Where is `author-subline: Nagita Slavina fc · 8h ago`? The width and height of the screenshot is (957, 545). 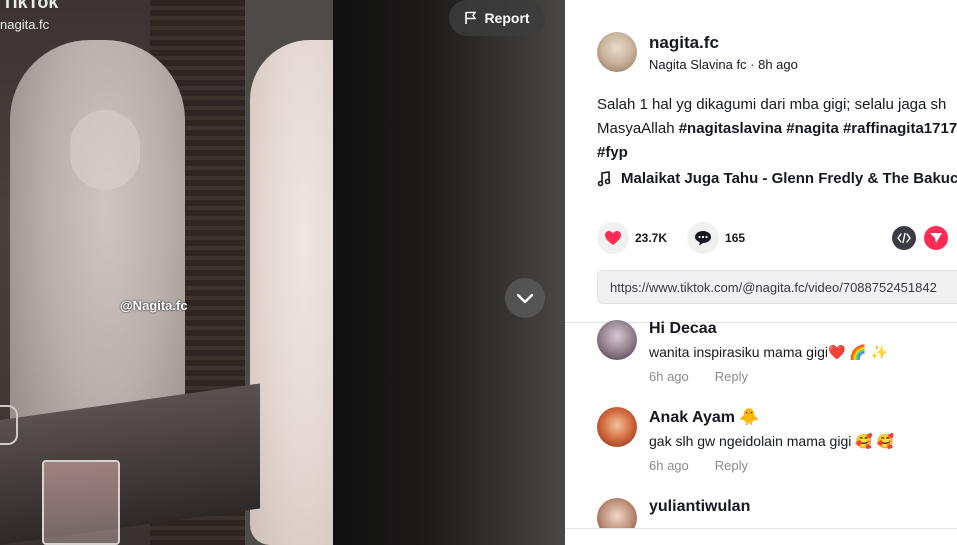 author-subline: Nagita Slavina fc · 8h ago is located at coordinates (723, 64).